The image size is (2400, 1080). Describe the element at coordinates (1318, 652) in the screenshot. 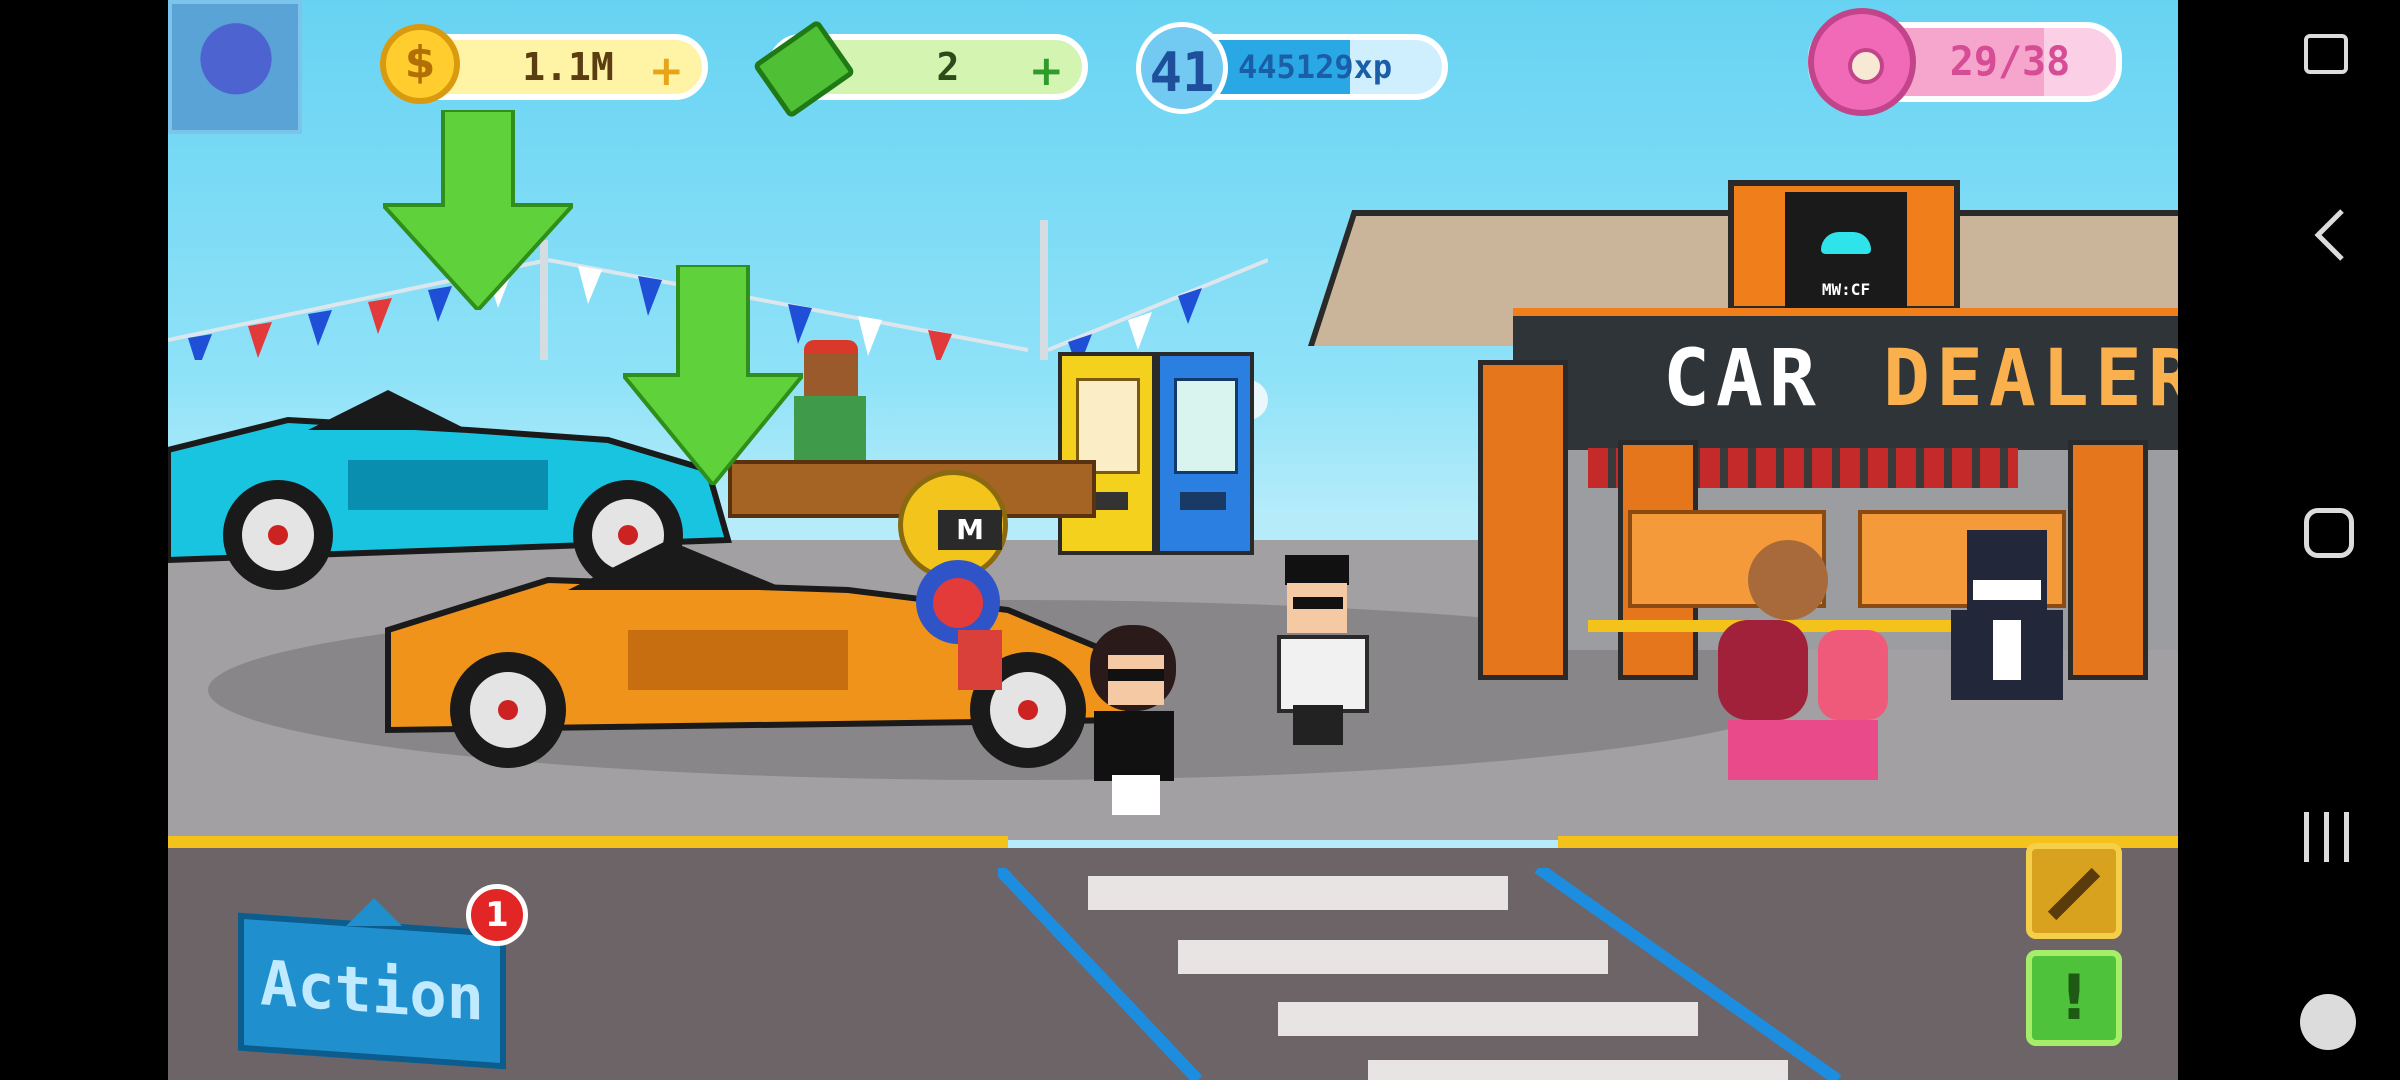

I see `npc-man-sunglasses` at that location.